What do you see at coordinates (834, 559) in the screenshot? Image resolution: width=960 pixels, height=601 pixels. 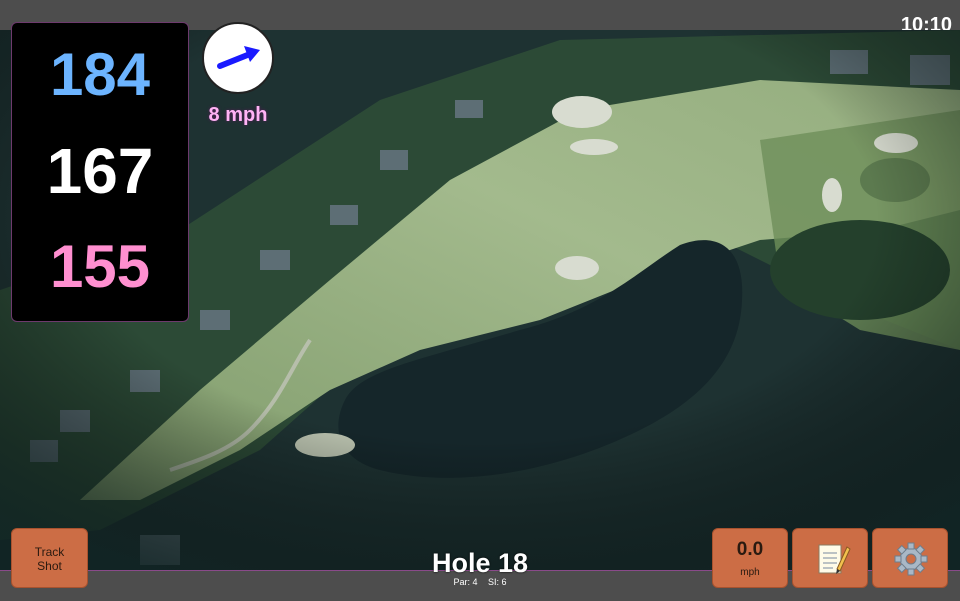 I see `notepad-icon` at bounding box center [834, 559].